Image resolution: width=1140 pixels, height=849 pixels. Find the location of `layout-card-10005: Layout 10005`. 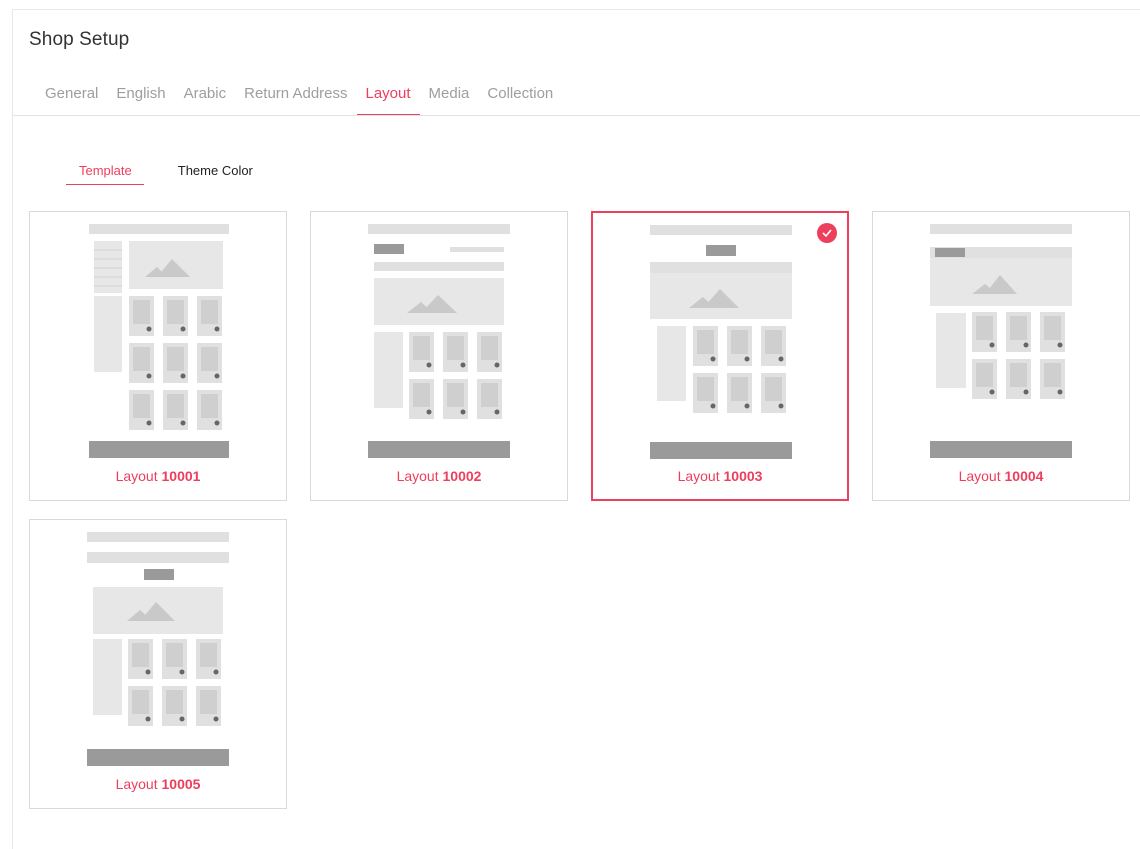

layout-card-10005: Layout 10005 is located at coordinates (158, 664).